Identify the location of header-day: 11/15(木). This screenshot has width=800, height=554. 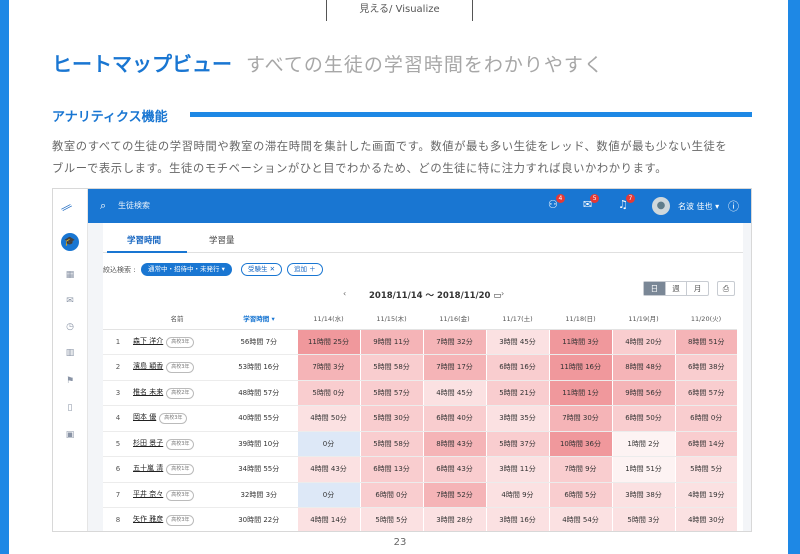
(391, 318).